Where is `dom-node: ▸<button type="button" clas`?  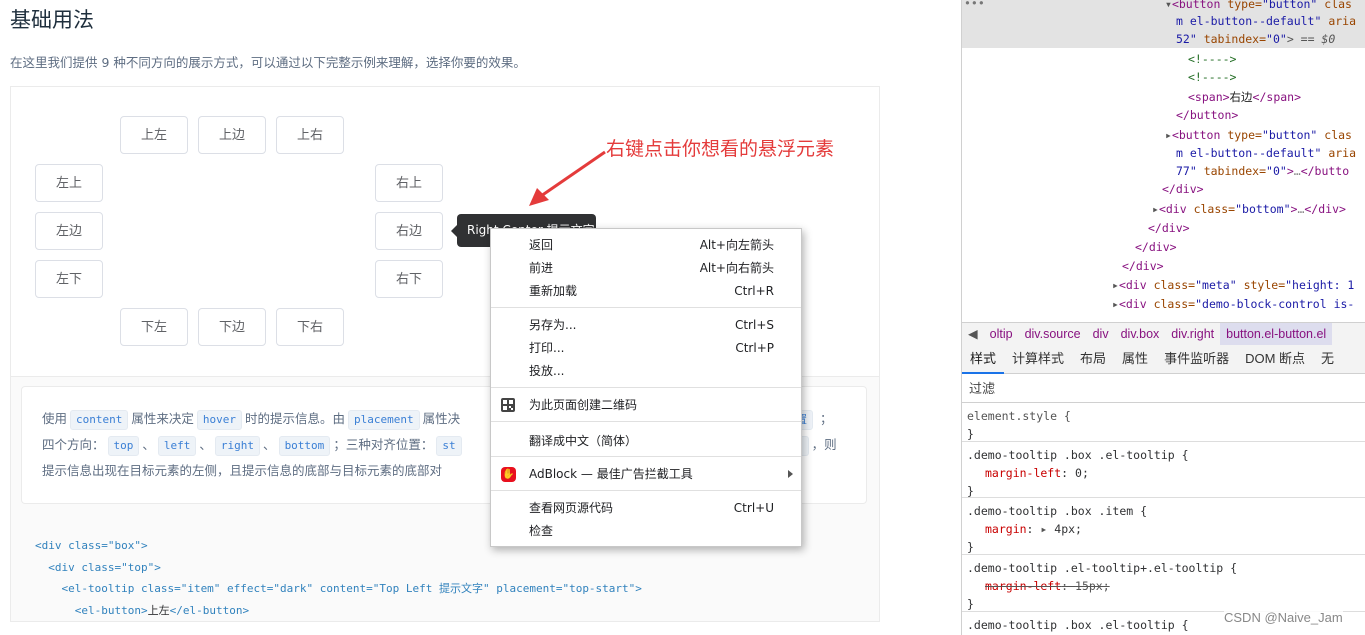 dom-node: ▸<button type="button" clas is located at coordinates (1258, 135).